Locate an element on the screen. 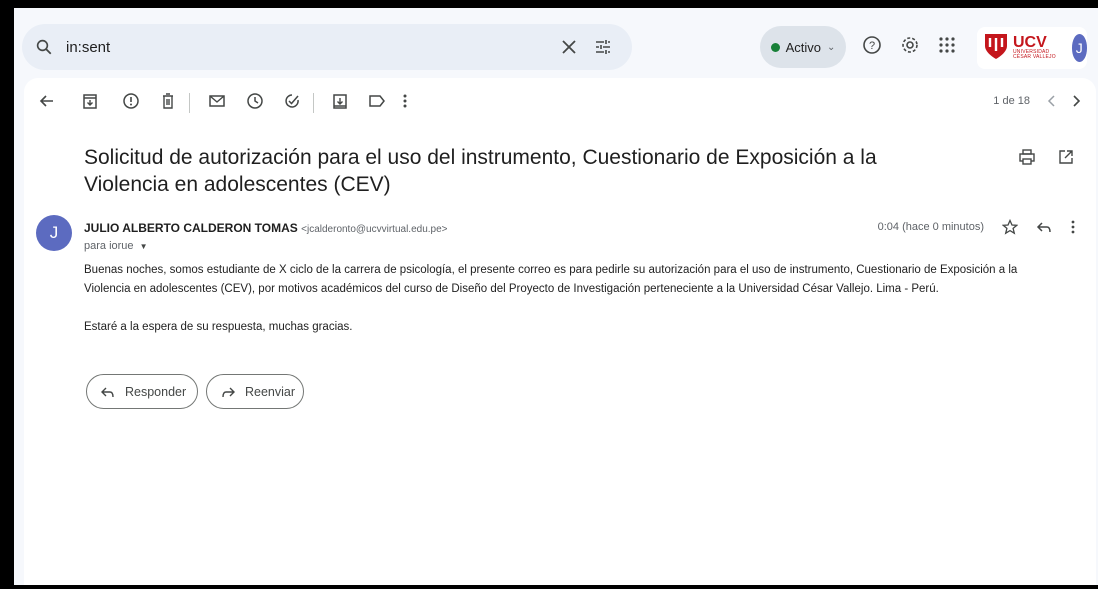 This screenshot has height=589, width=1098. reply-arrow-icon is located at coordinates (1044, 227).